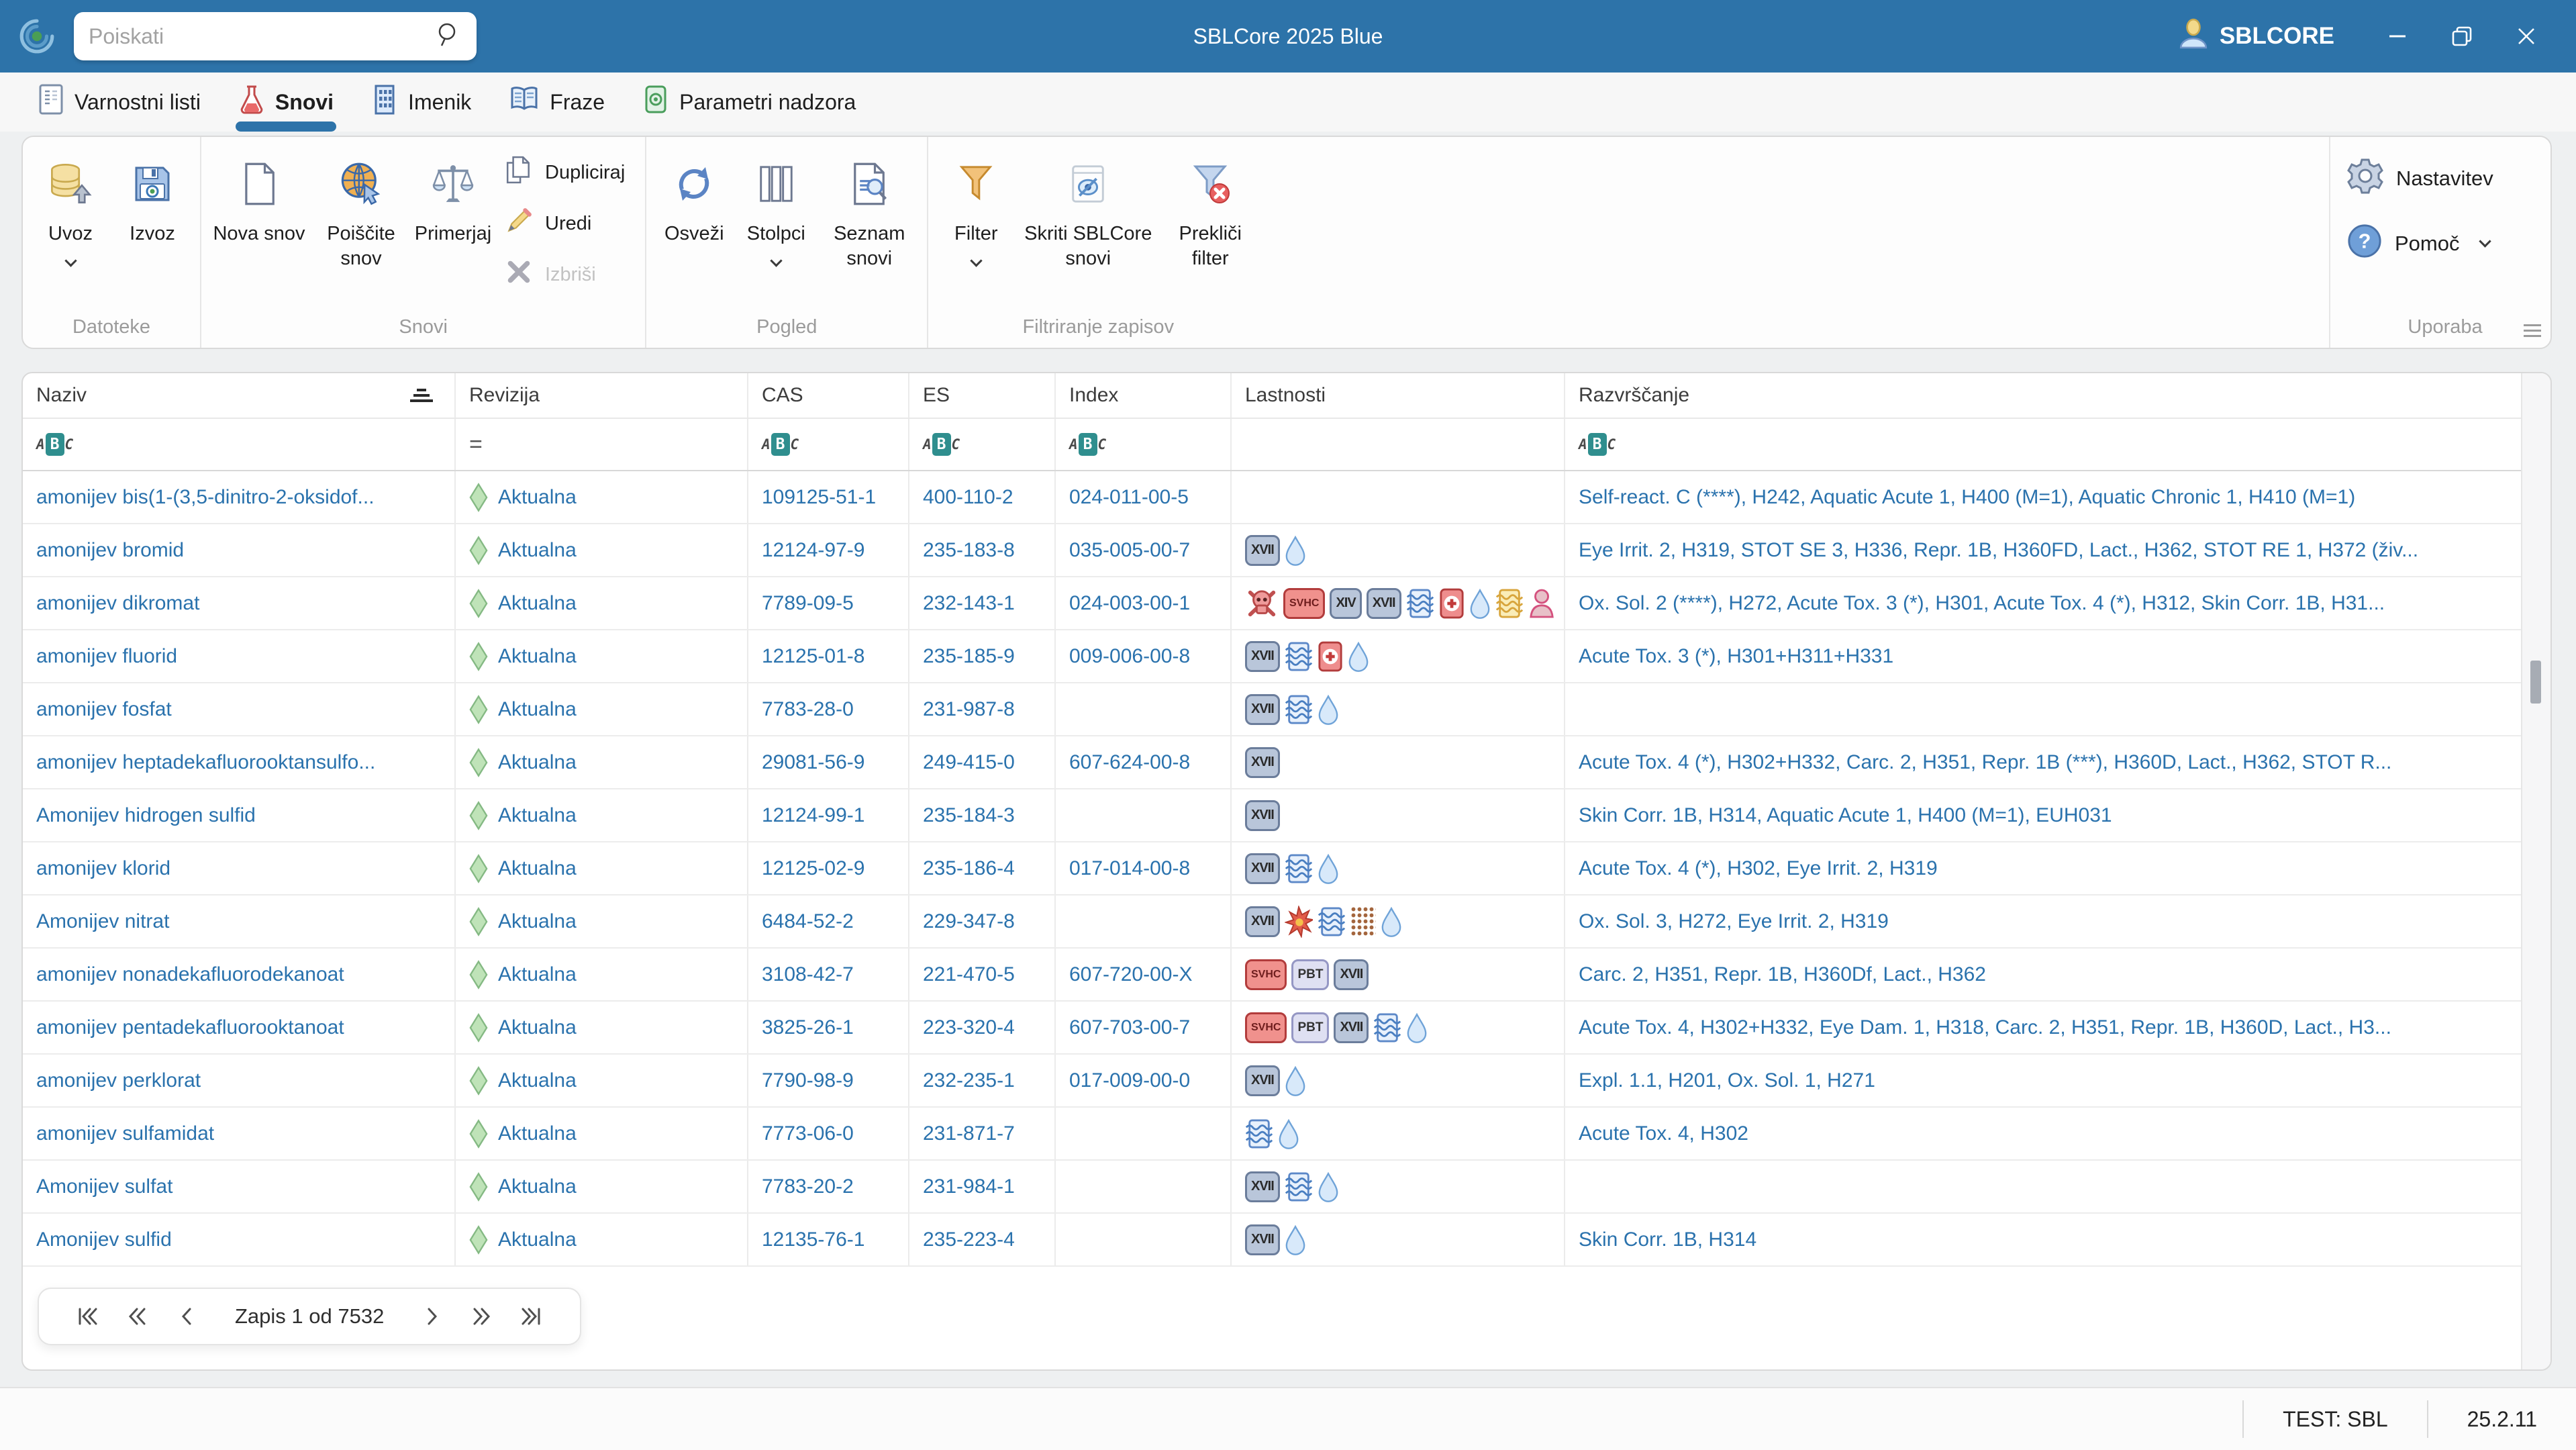 The height and width of the screenshot is (1450, 2576). I want to click on search-icon, so click(448, 36).